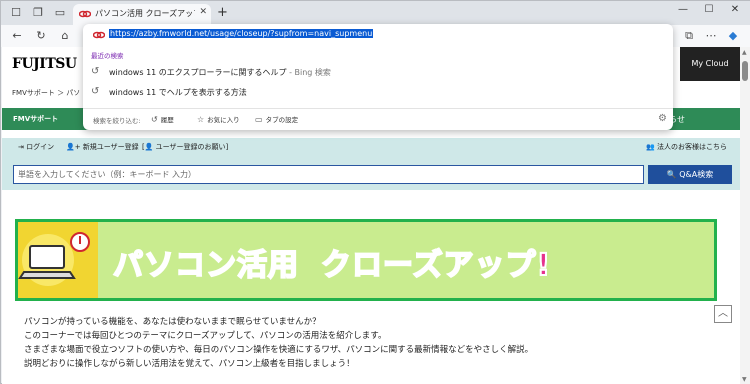 The width and height of the screenshot is (750, 384). I want to click on copilot-icon: ◆, so click(733, 35).